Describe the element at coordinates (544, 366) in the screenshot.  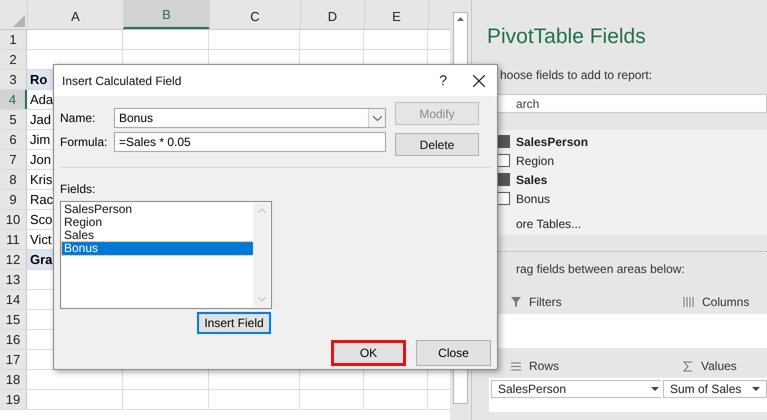
I see `area-label: Rows` at that location.